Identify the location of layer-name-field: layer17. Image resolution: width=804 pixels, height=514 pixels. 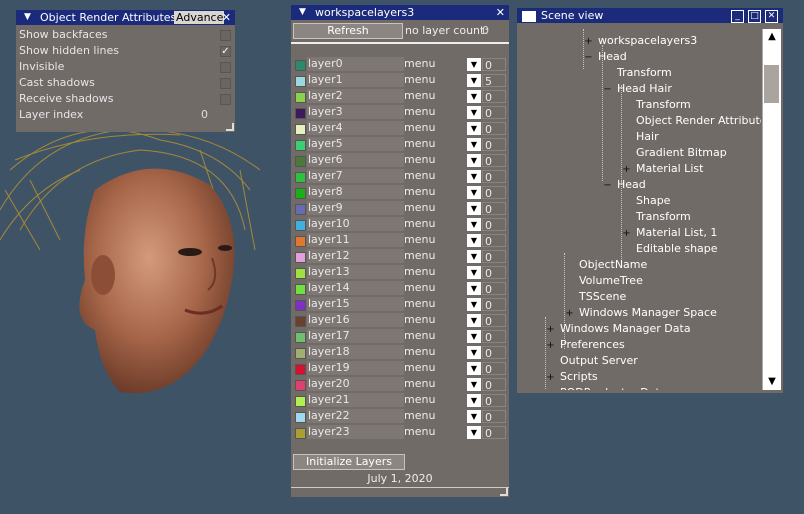
(355, 336).